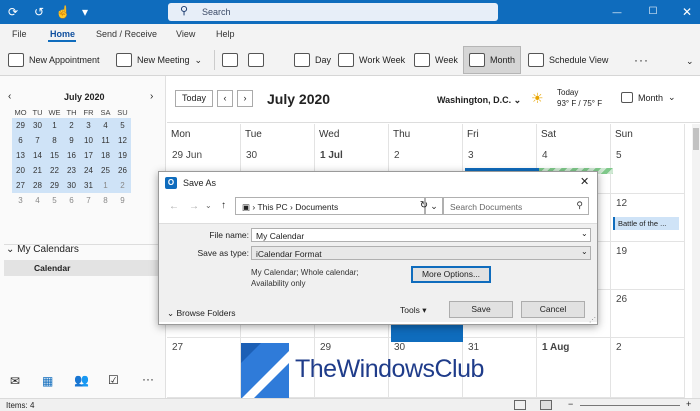  I want to click on save-as-type-select: iCalendar Format, so click(421, 253).